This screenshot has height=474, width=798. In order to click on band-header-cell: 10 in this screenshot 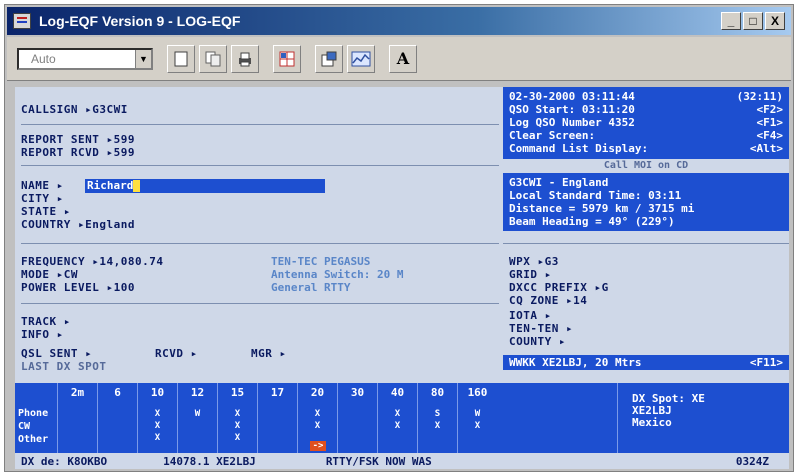, I will do `click(157, 393)`.